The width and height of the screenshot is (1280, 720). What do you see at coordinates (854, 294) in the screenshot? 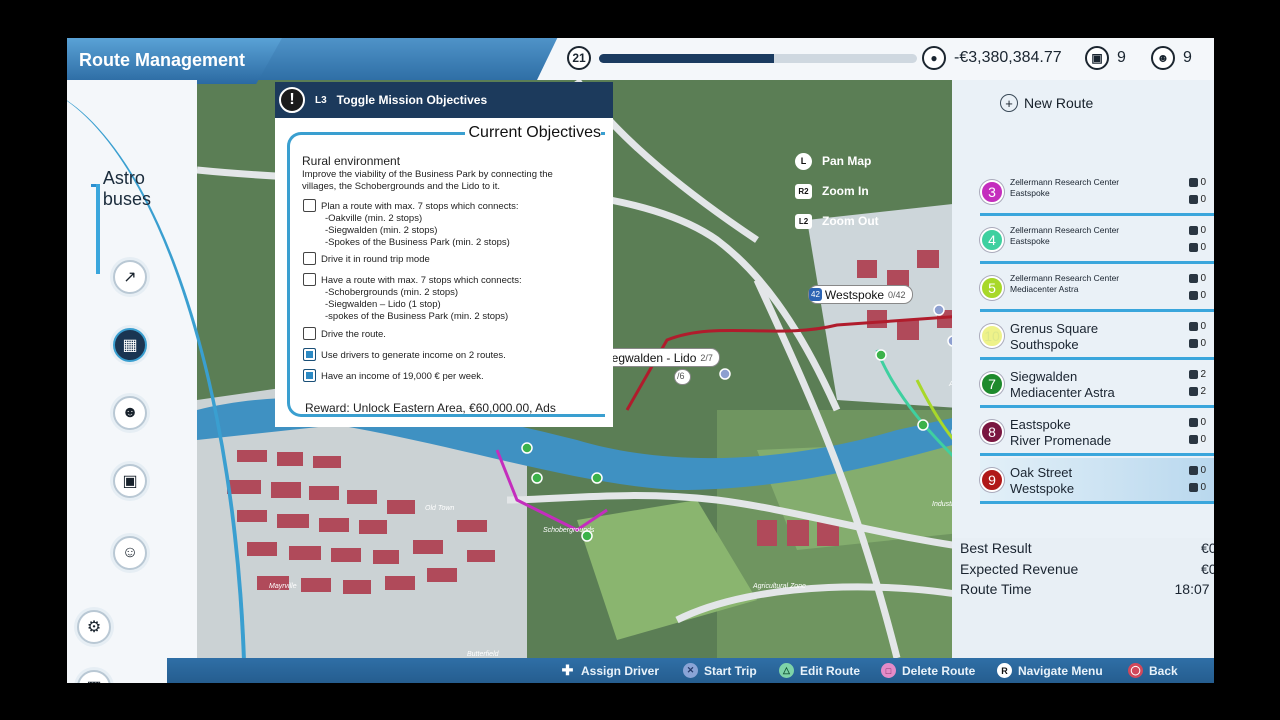
I see `westspoke-stop-name: Westspoke` at bounding box center [854, 294].